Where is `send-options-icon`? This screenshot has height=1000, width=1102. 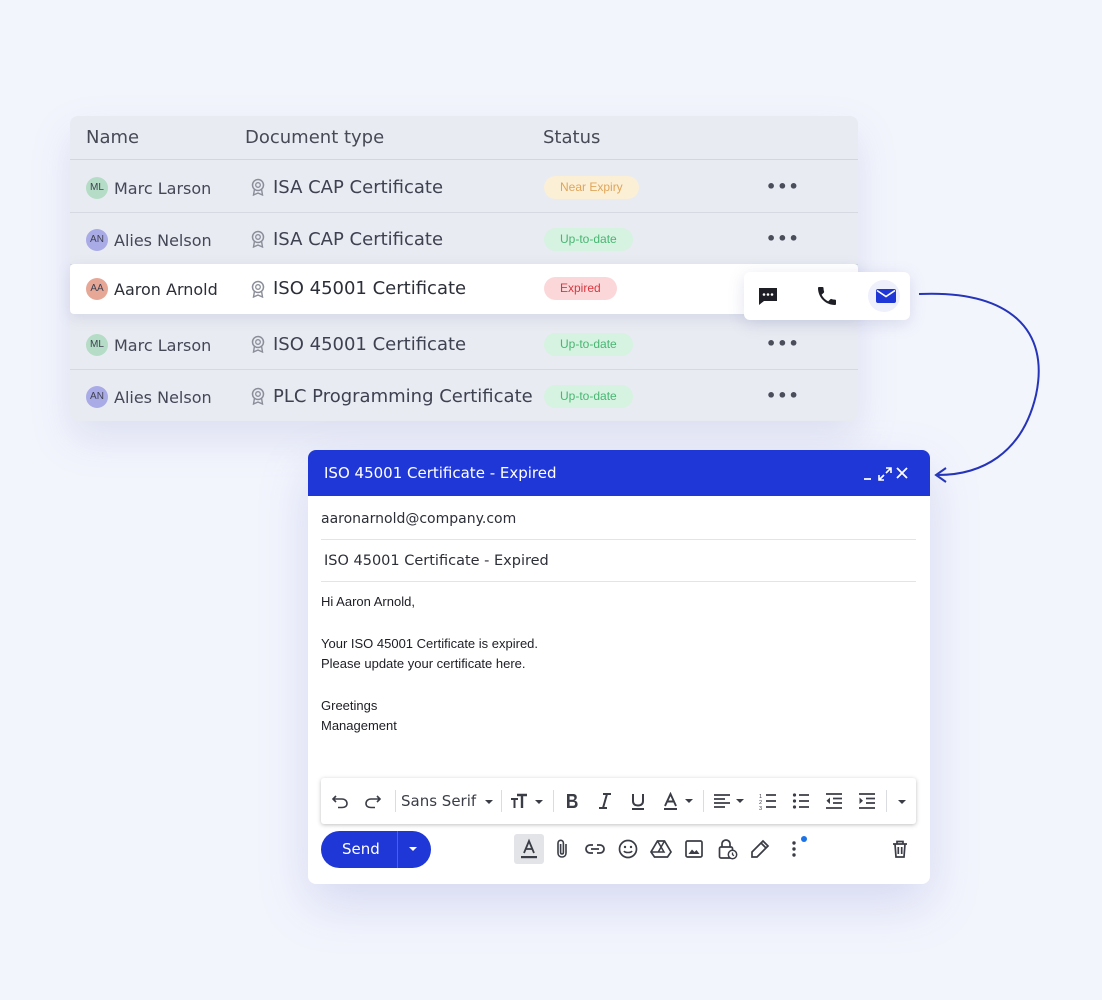
send-options-icon is located at coordinates (413, 850).